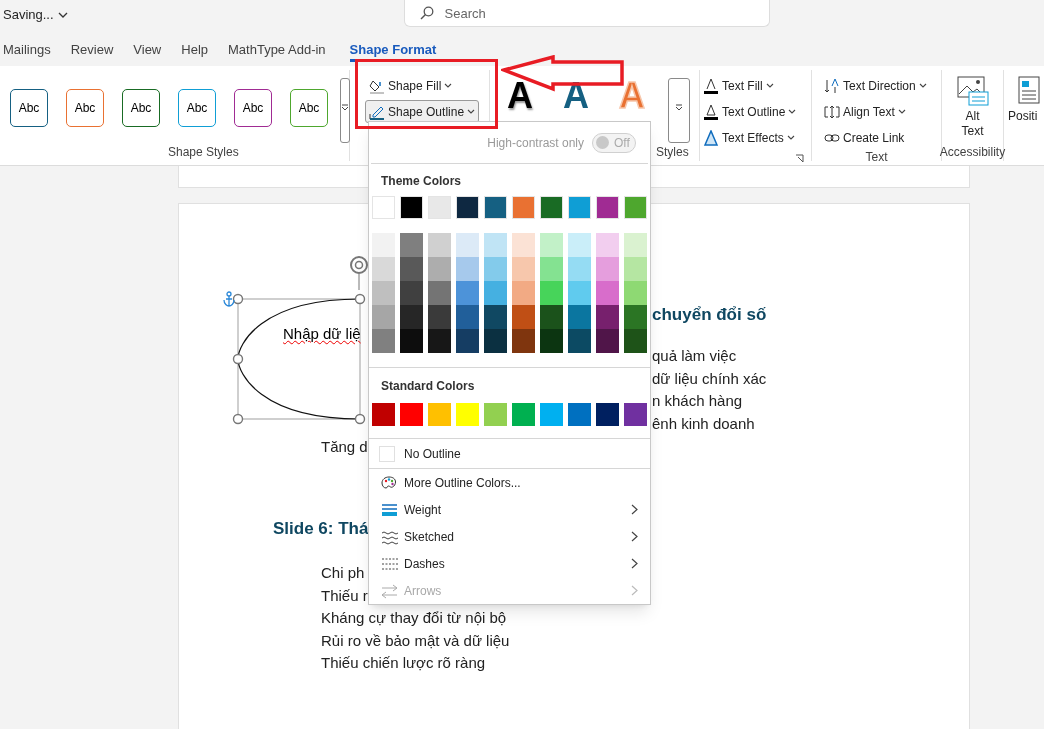 Image resolution: width=1044 pixels, height=729 pixels. I want to click on ribbon-tab: Shape Format, so click(393, 51).